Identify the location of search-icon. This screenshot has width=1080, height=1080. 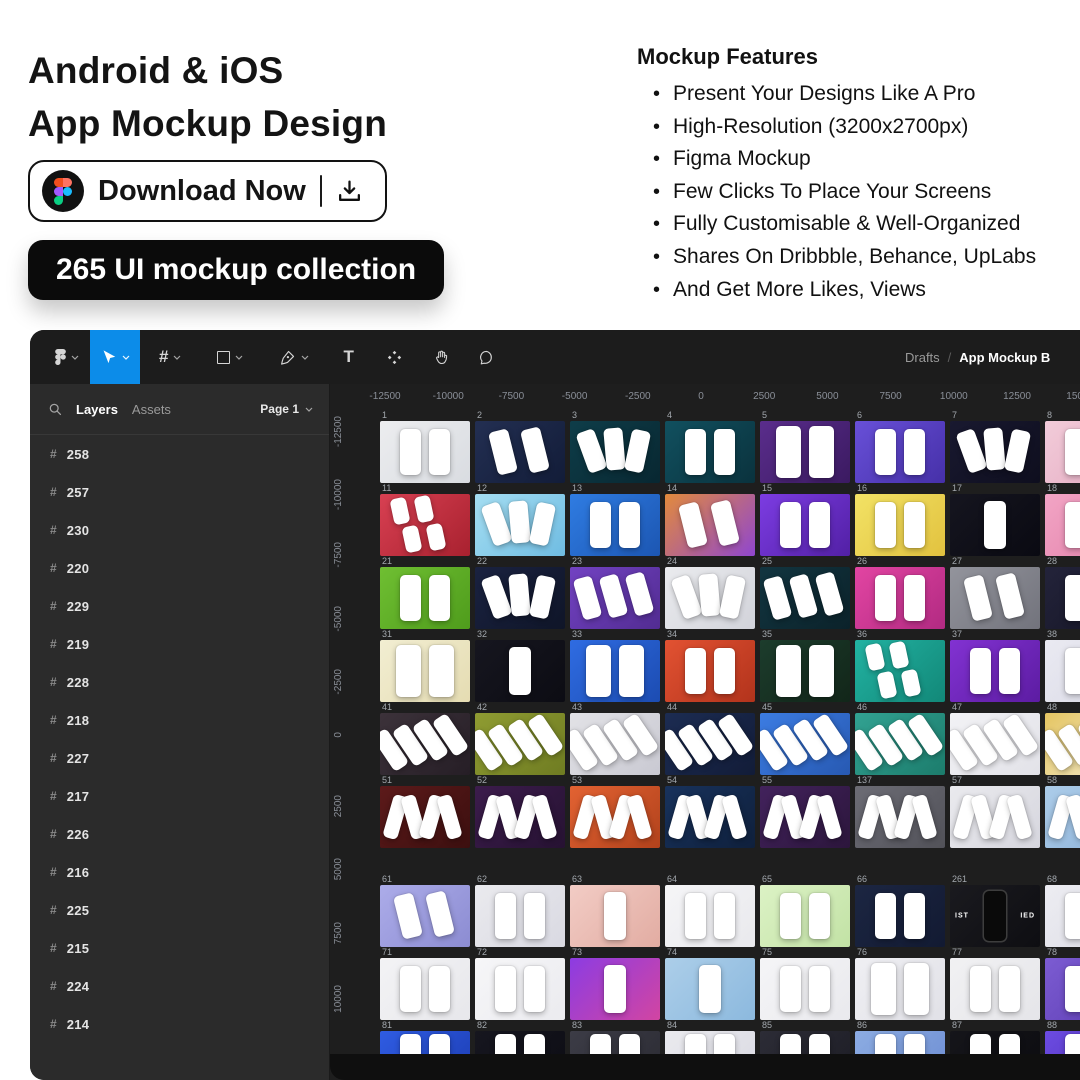
(55, 409).